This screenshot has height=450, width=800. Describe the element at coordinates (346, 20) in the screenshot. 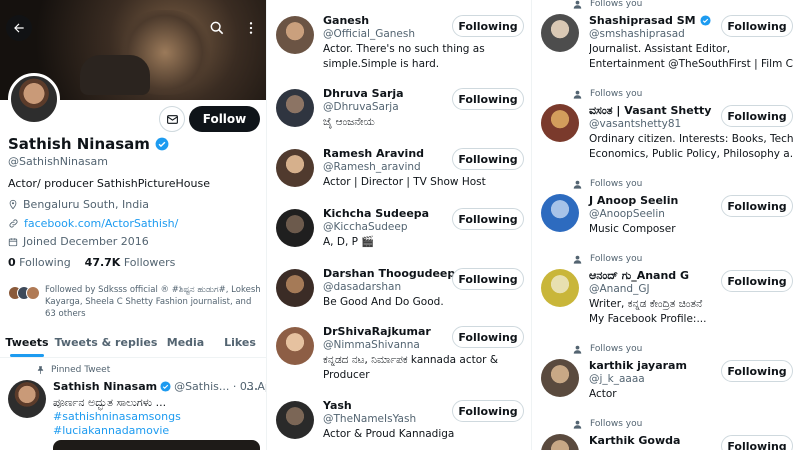

I see `user-name: Ganesh` at that location.